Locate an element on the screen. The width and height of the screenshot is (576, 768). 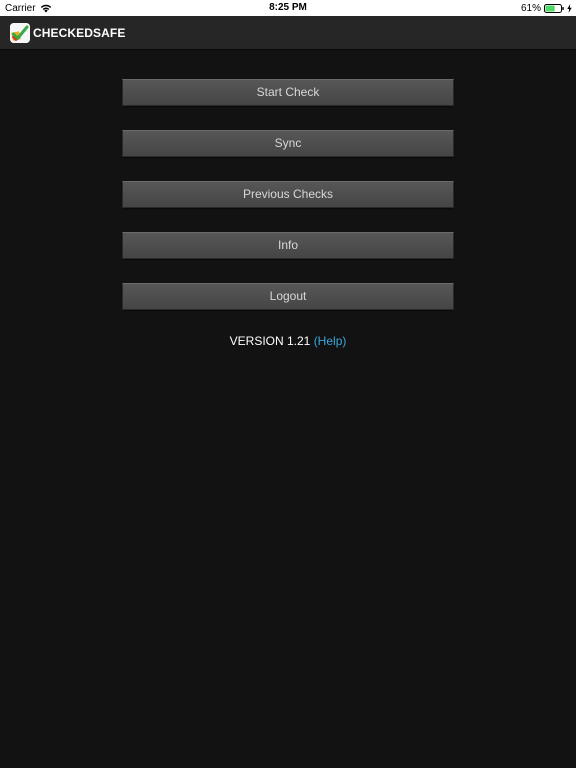
charging-icon is located at coordinates (569, 8).